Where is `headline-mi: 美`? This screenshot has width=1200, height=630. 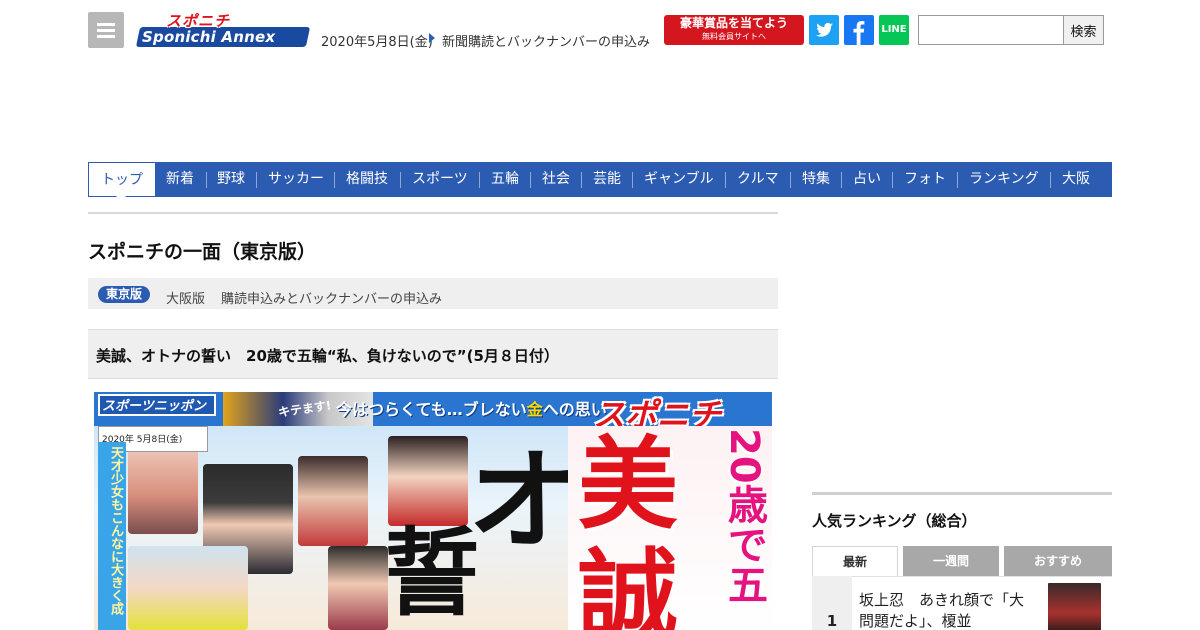 headline-mi: 美 is located at coordinates (628, 484).